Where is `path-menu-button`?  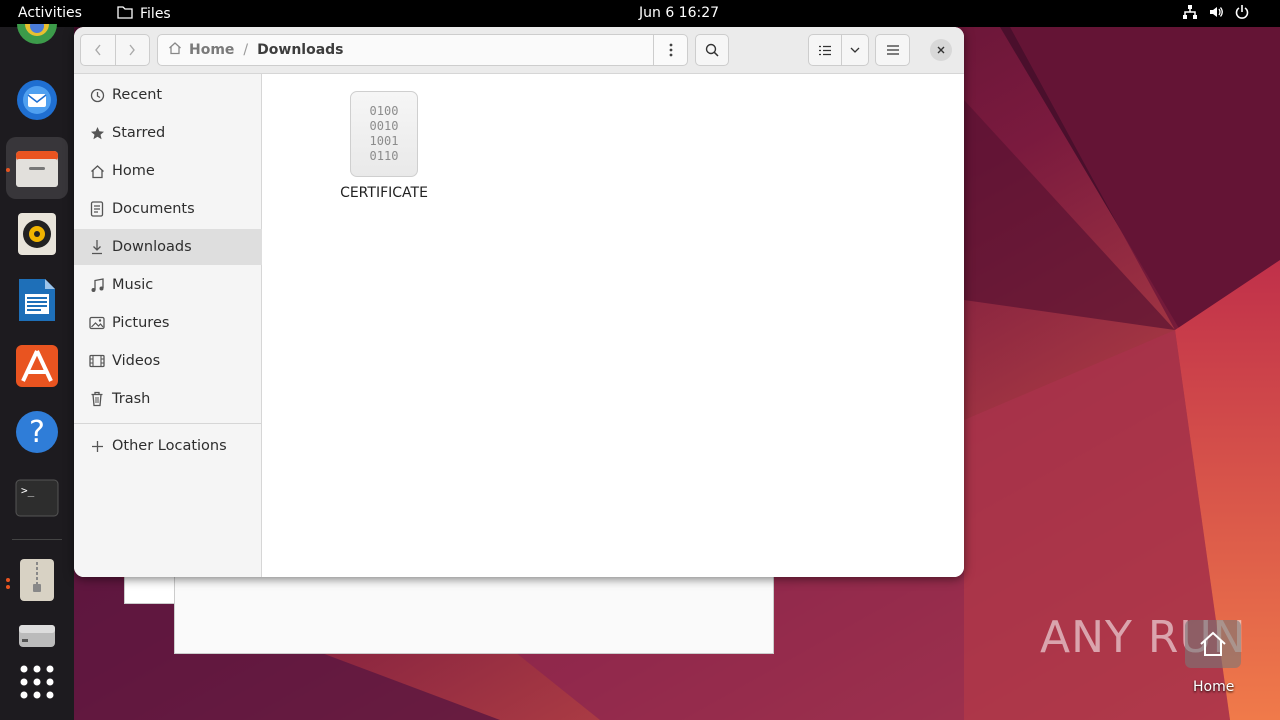 path-menu-button is located at coordinates (670, 50).